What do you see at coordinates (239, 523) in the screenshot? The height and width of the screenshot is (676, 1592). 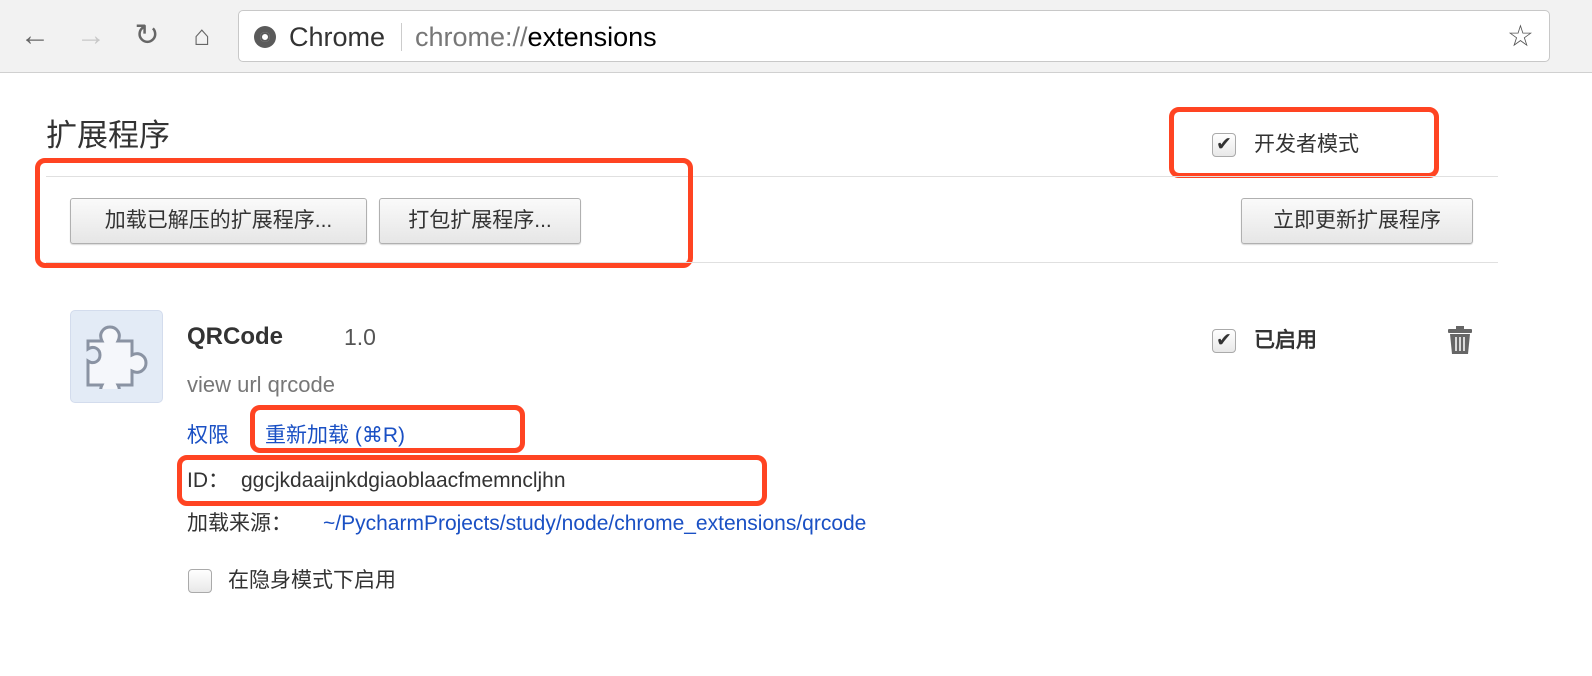 I see `source-label: 加载来源：` at bounding box center [239, 523].